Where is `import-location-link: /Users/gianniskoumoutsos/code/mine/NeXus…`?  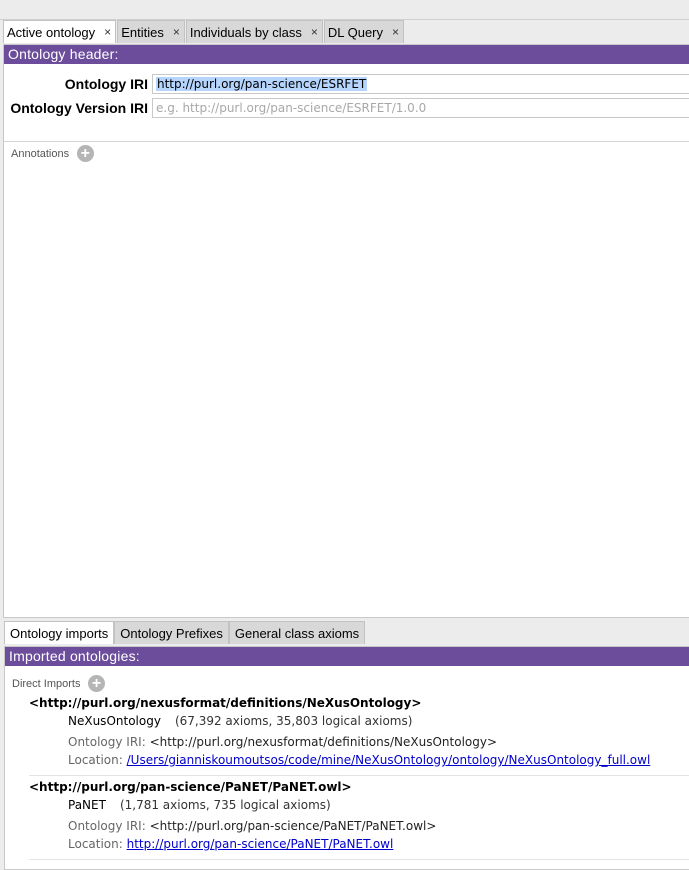 import-location-link: /Users/gianniskoumoutsos/code/mine/NeXus… is located at coordinates (389, 760).